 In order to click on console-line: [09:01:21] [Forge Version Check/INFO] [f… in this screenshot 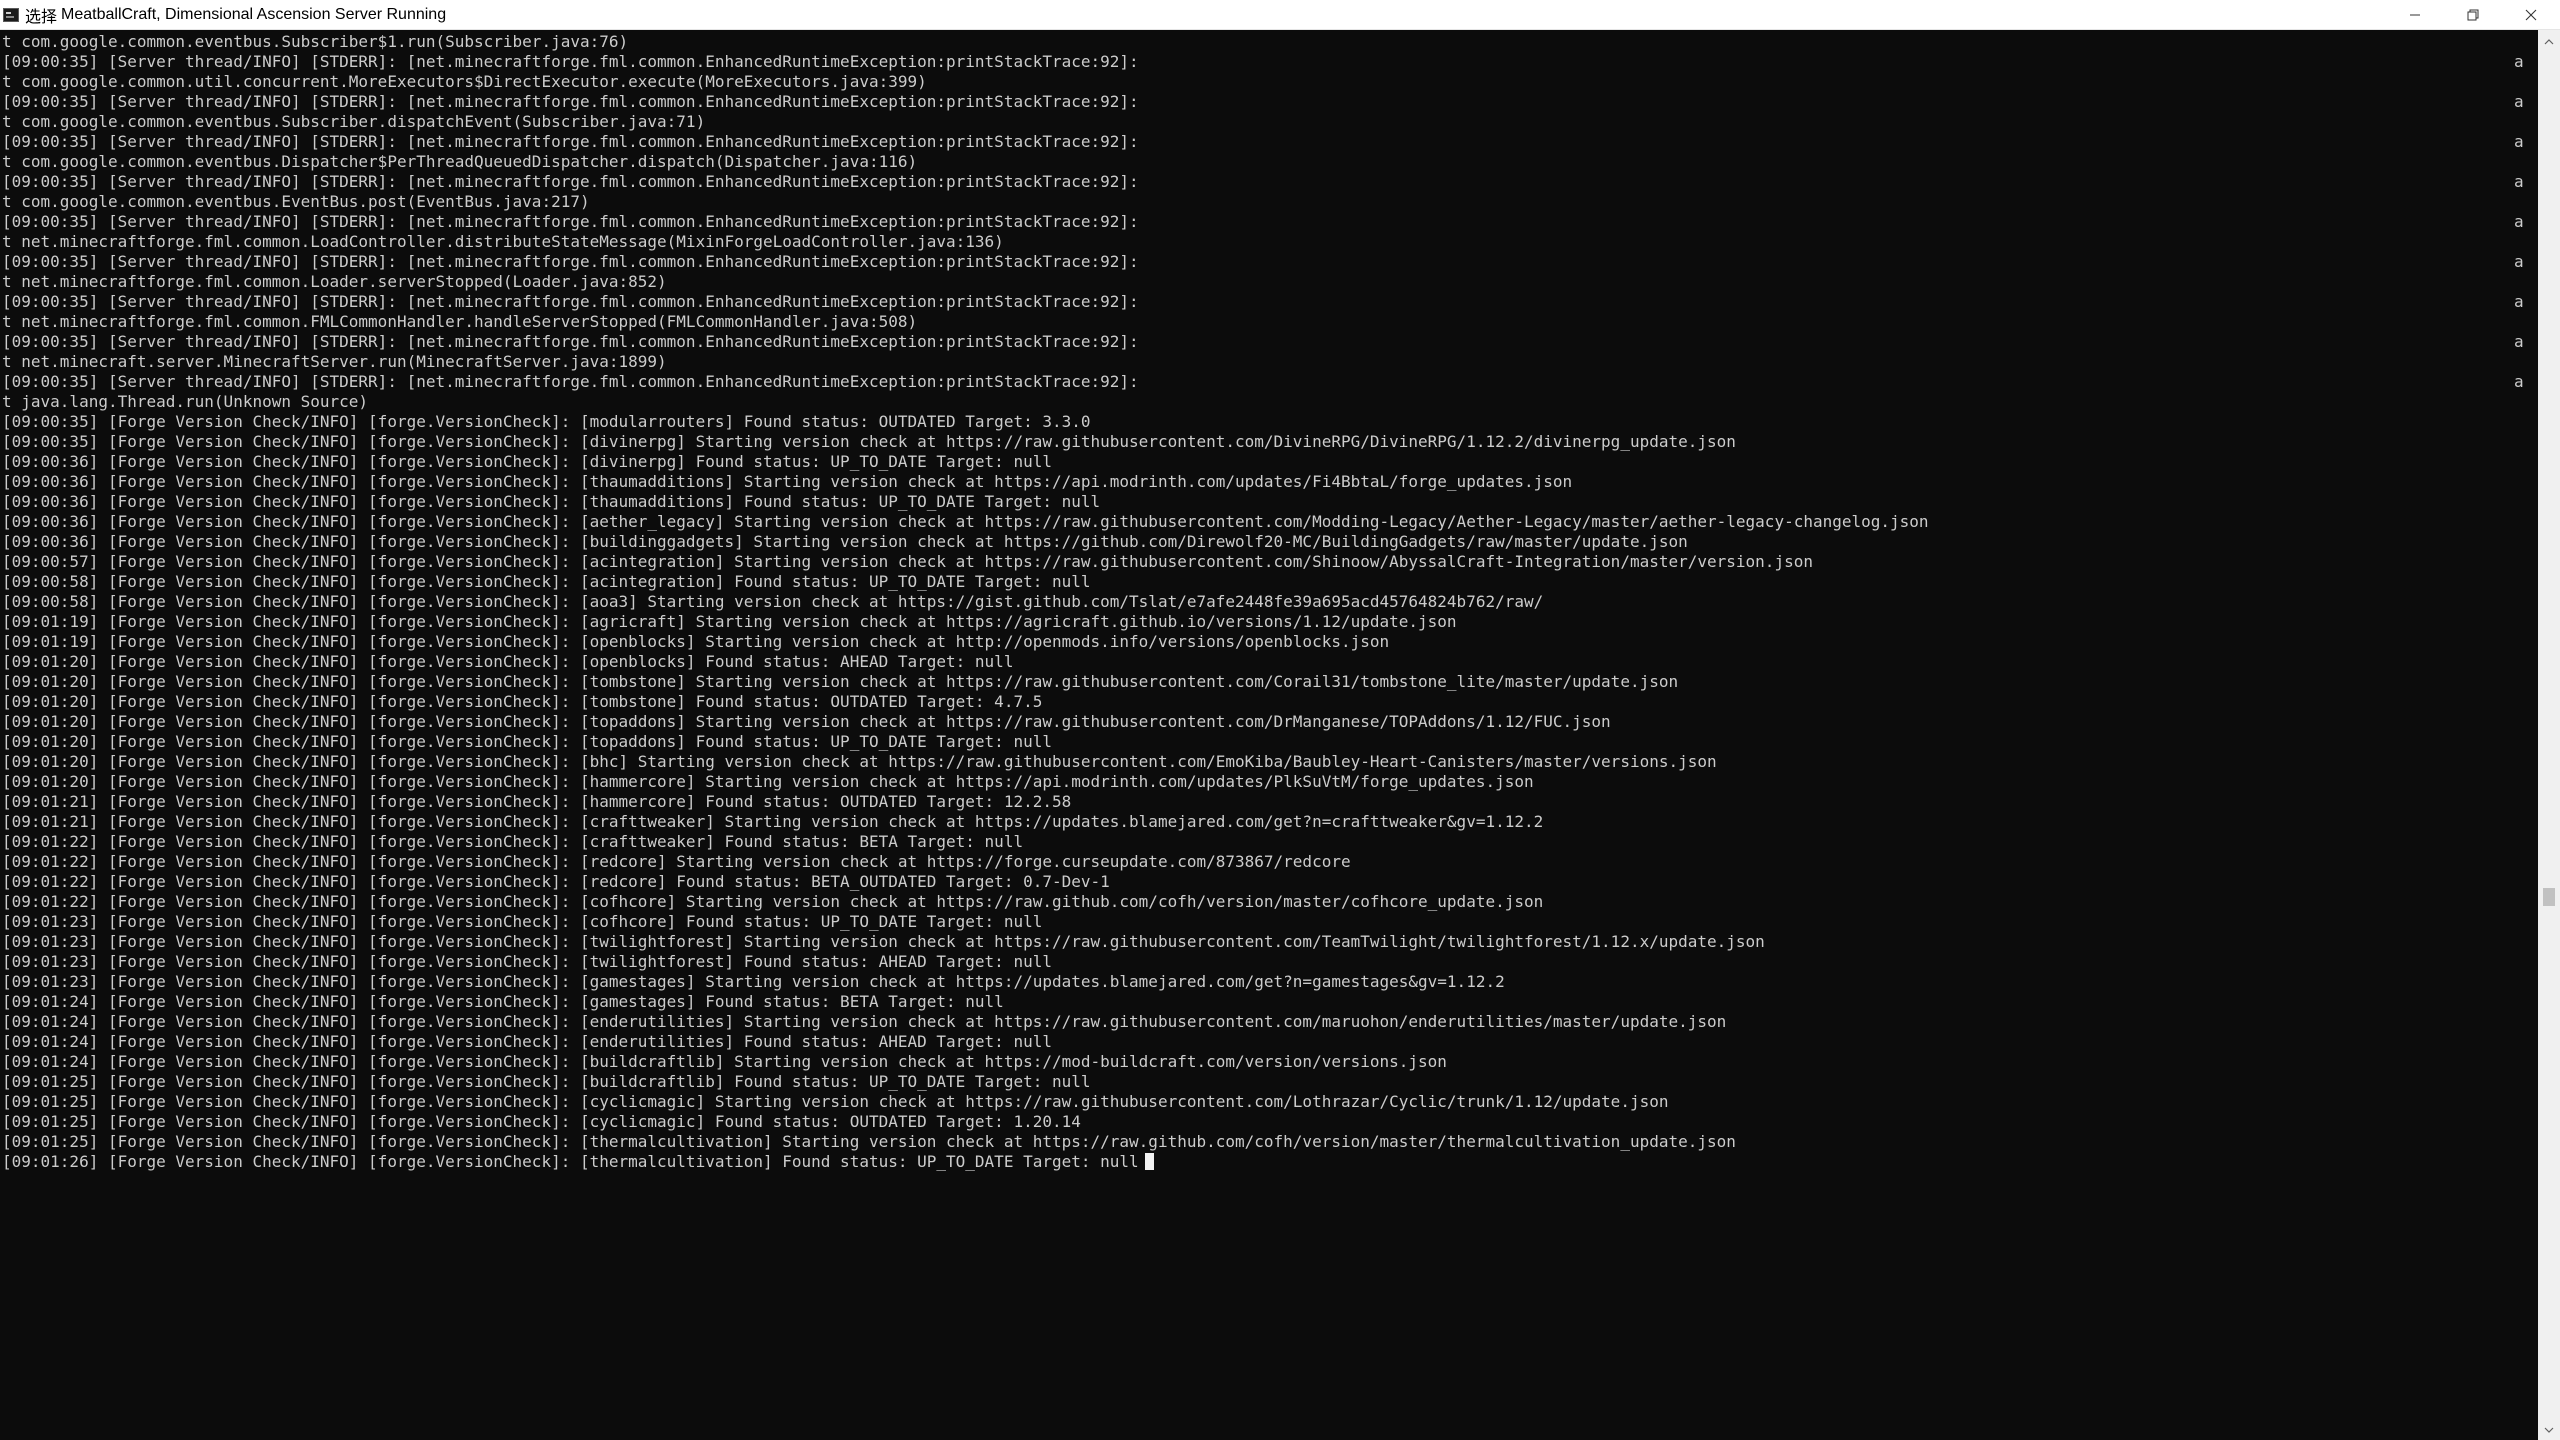, I will do `click(536, 802)`.